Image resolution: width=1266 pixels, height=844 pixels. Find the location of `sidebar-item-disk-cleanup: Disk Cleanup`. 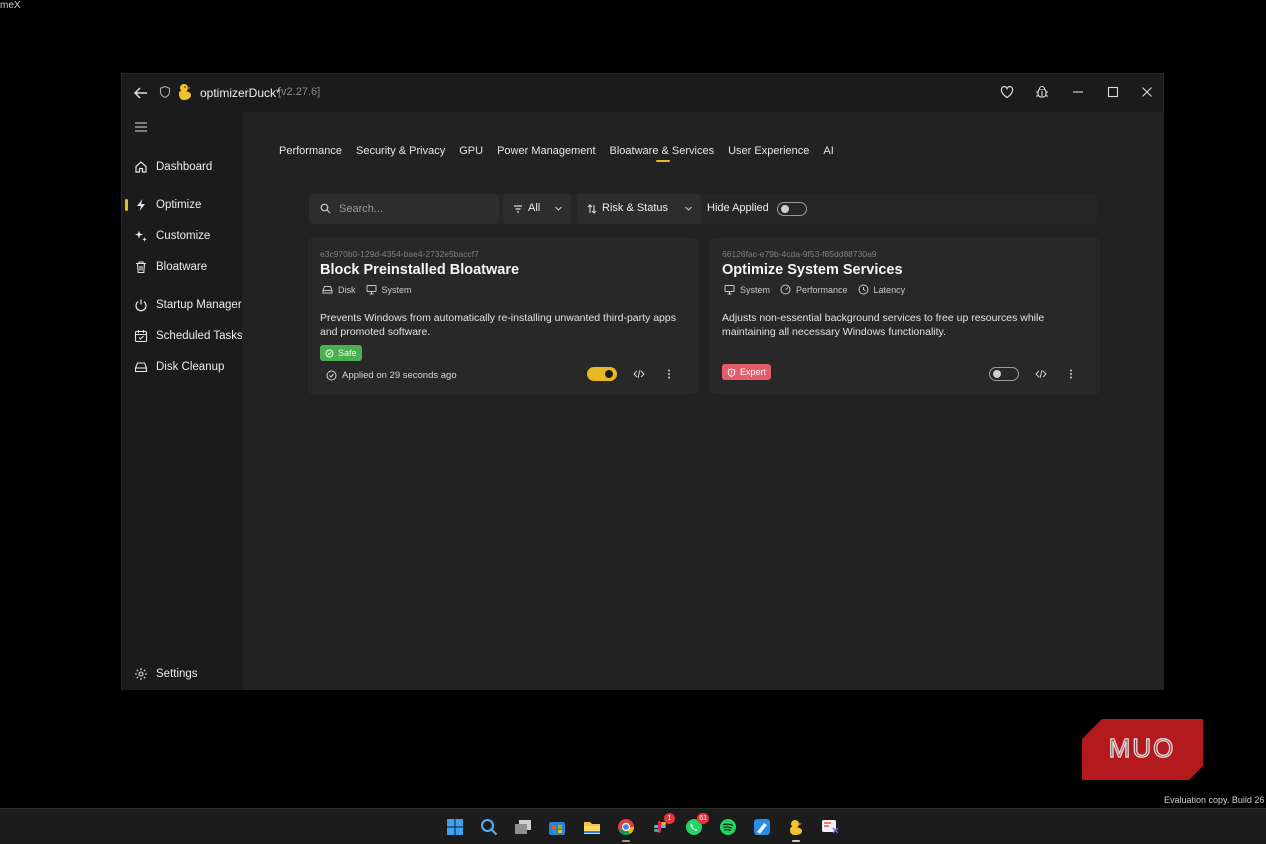

sidebar-item-disk-cleanup: Disk Cleanup is located at coordinates (181, 367).